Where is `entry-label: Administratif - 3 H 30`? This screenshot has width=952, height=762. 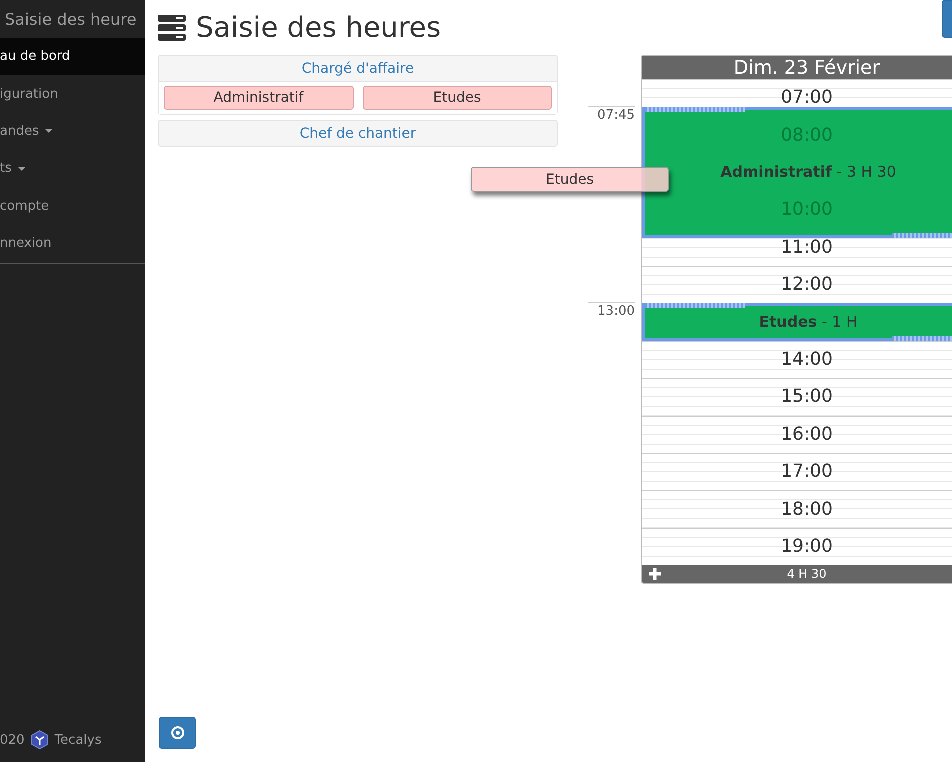
entry-label: Administratif - 3 H 30 is located at coordinates (808, 172).